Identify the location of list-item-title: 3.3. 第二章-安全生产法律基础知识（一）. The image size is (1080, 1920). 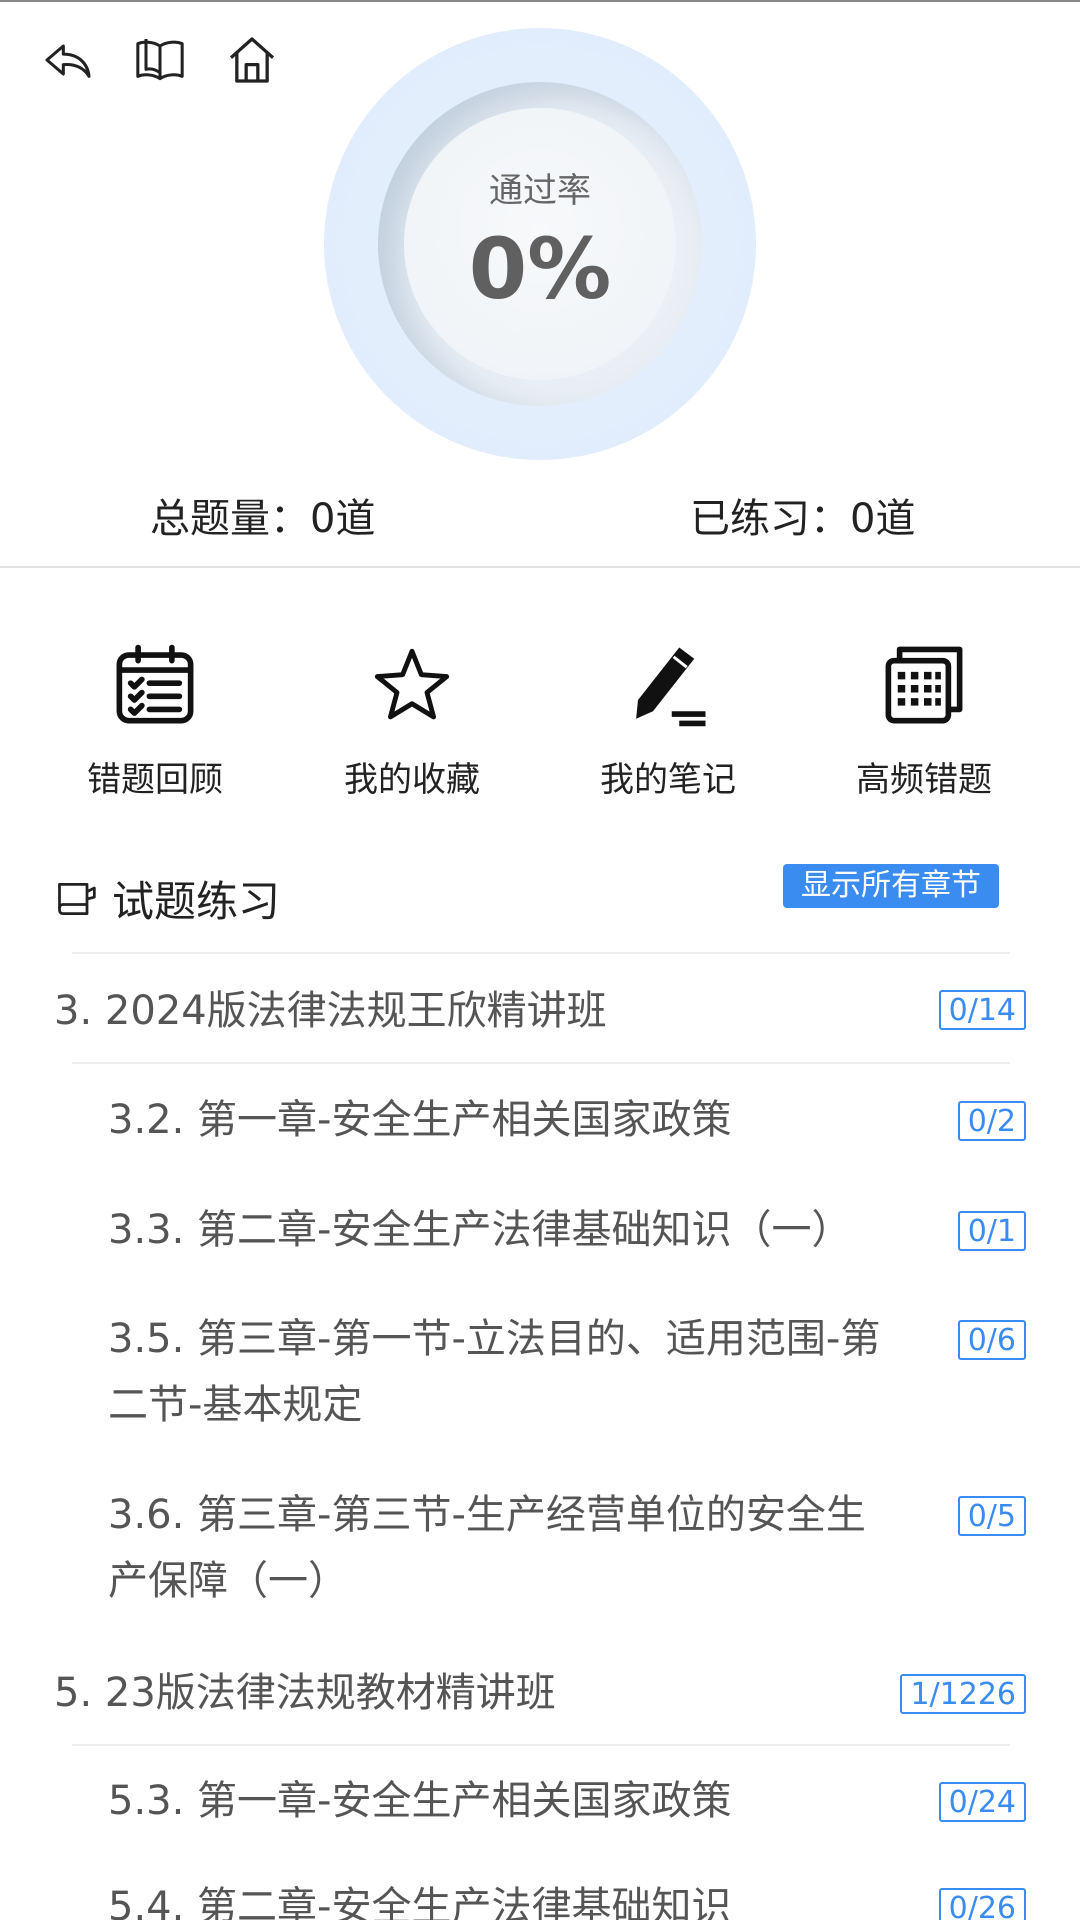
(480, 1230).